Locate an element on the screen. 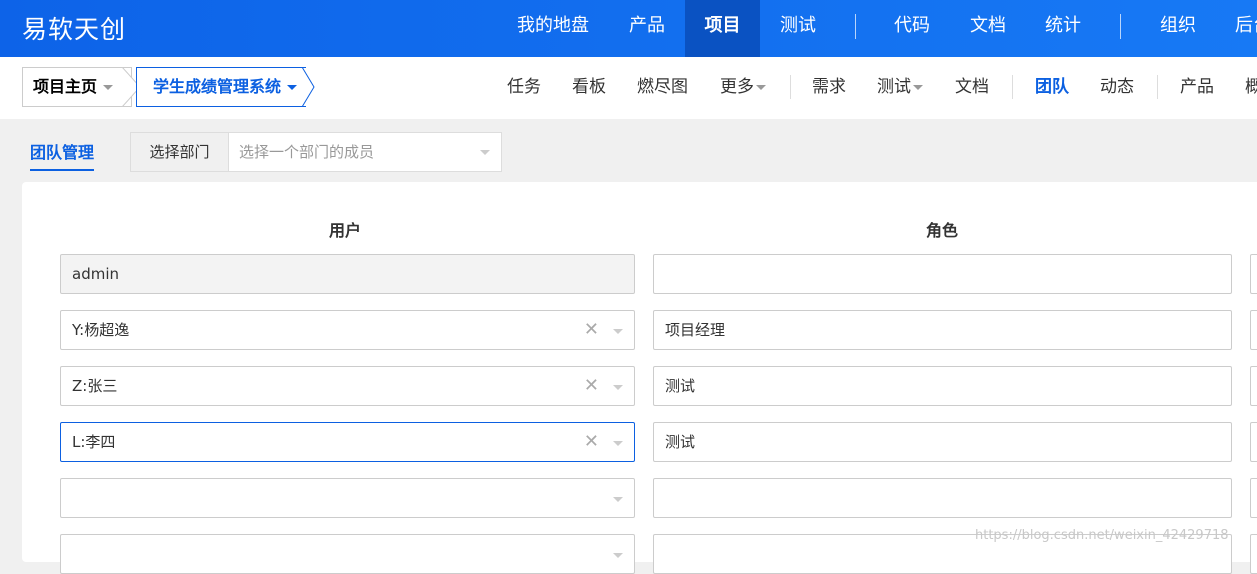 The image size is (1257, 574). topnav-doc: 文档 is located at coordinates (988, 28).